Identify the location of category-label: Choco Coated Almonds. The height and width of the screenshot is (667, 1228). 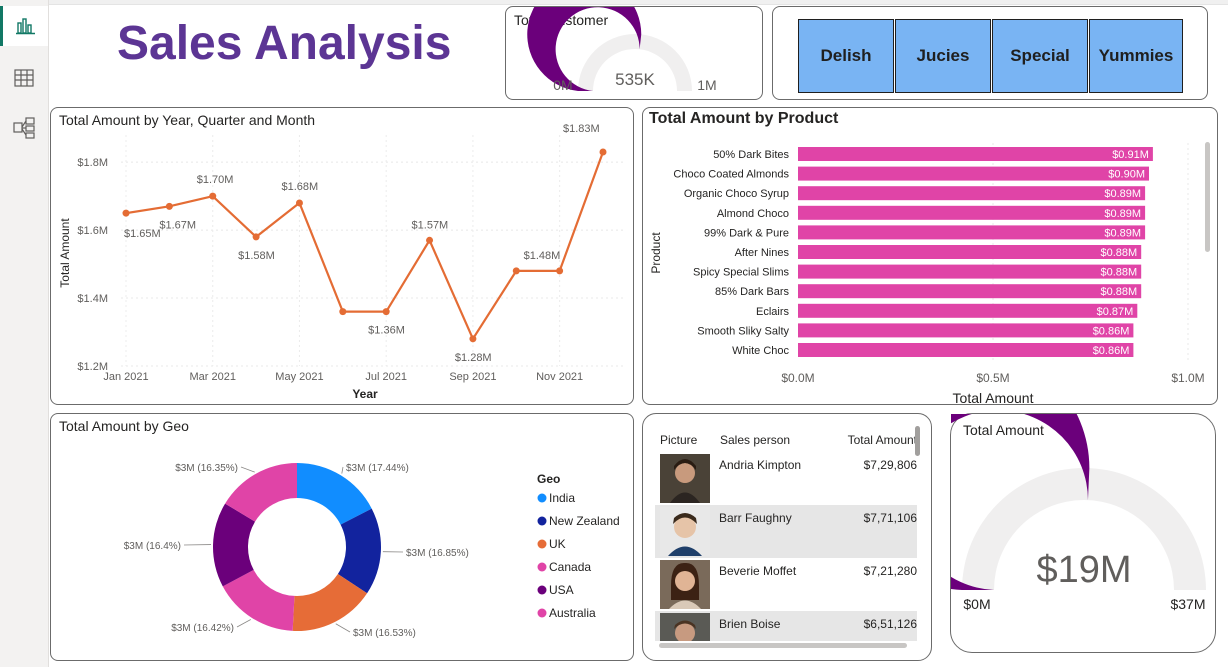
(731, 175).